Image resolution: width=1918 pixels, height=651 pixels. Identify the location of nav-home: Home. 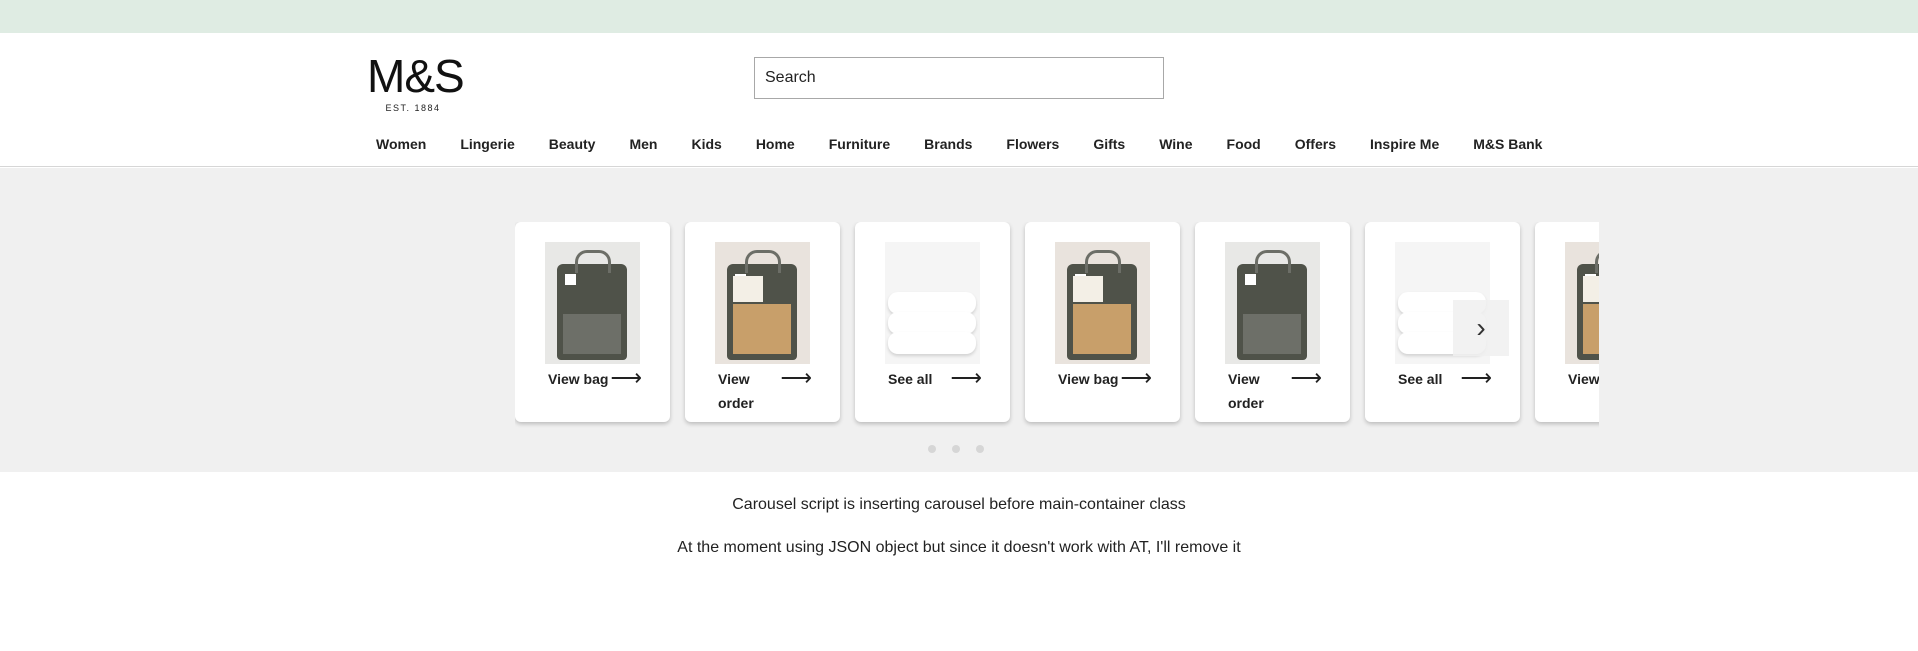
(775, 147).